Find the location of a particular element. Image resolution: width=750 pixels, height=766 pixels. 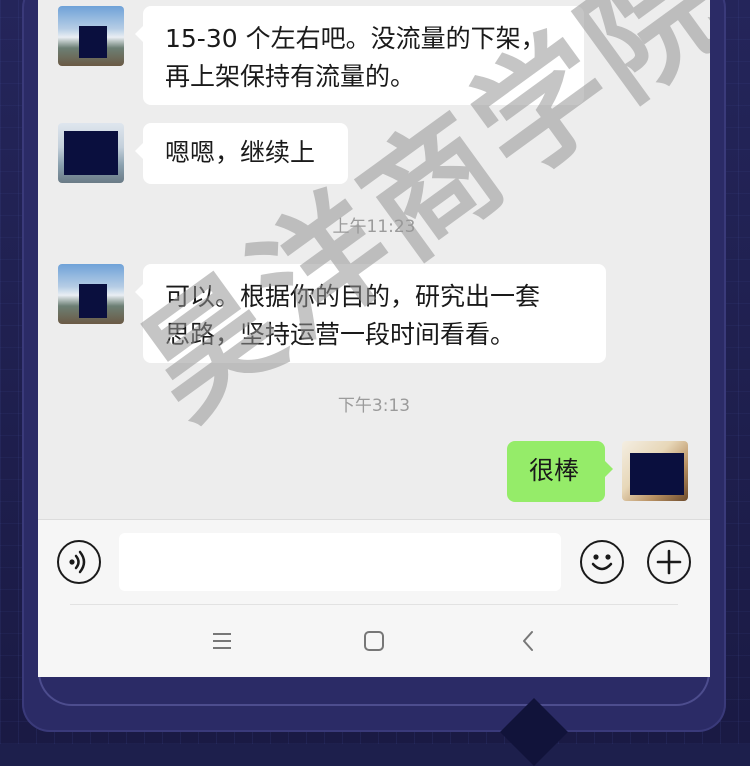

timestamp: 上午11:23 is located at coordinates (374, 227).